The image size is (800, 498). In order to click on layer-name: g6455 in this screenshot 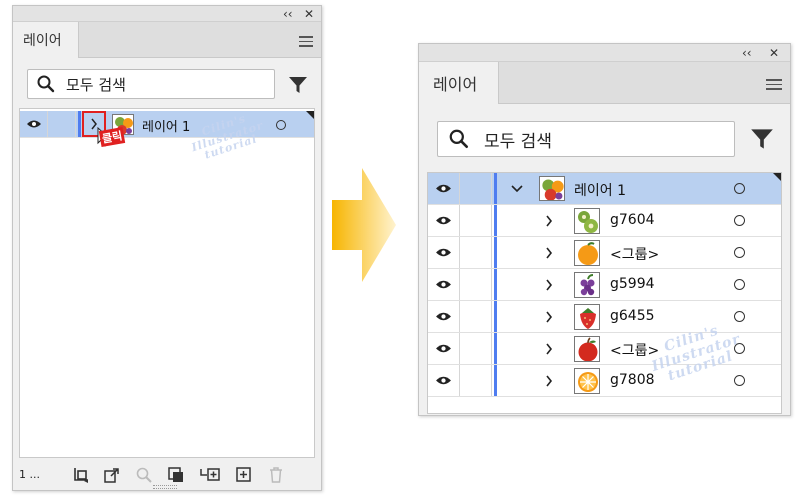, I will do `click(632, 316)`.